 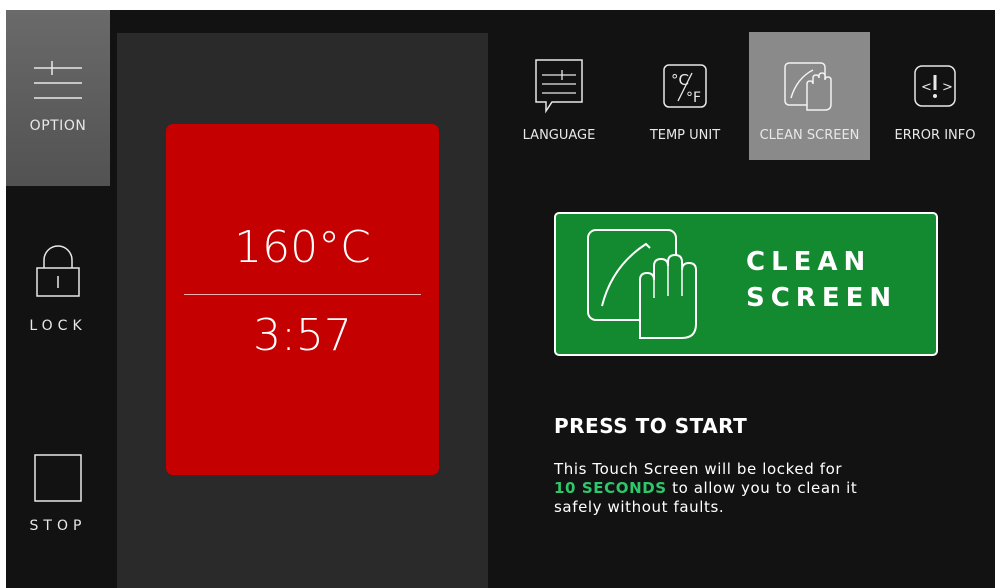 What do you see at coordinates (693, 98) in the screenshot?
I see `svg-text: °F` at bounding box center [693, 98].